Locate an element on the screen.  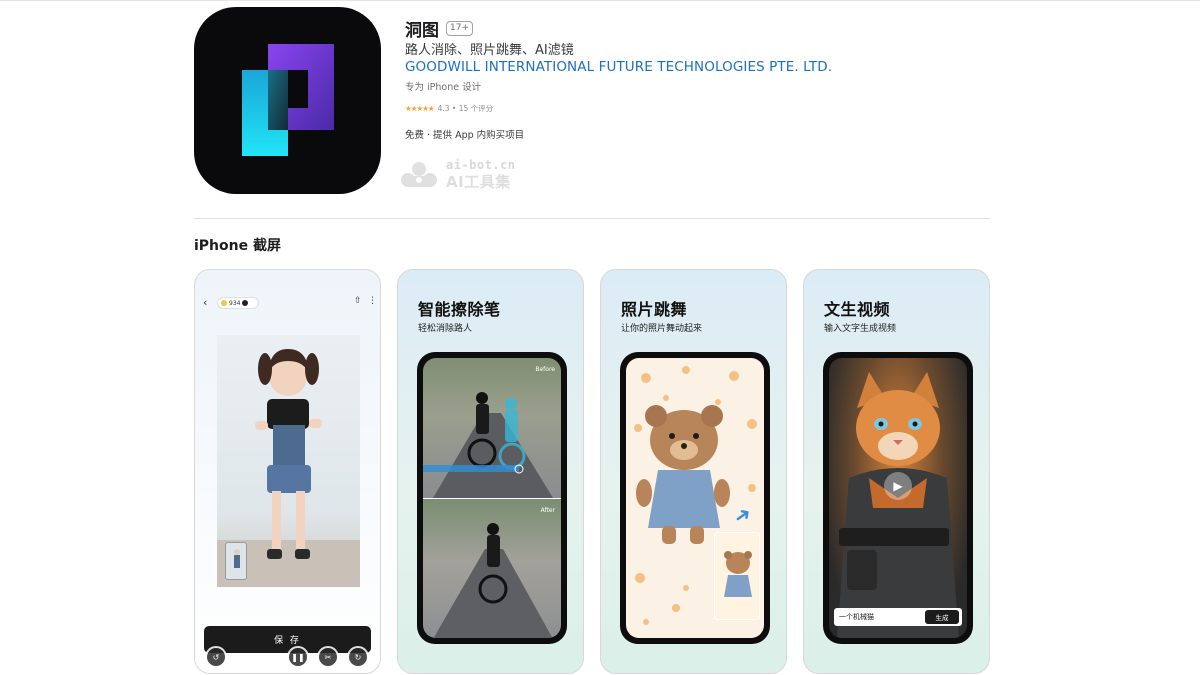
generate-button: 生成 is located at coordinates (942, 617).